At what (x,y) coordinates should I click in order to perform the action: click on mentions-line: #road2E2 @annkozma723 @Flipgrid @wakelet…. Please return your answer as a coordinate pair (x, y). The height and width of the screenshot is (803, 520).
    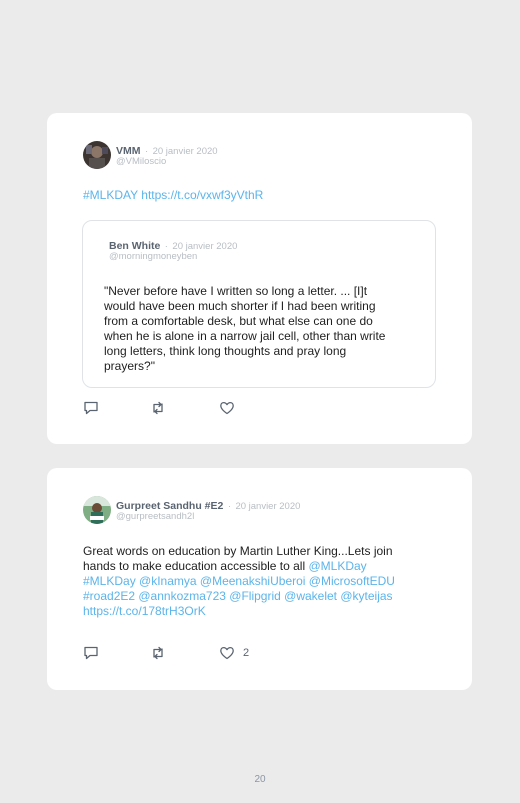
    Looking at the image, I should click on (239, 596).